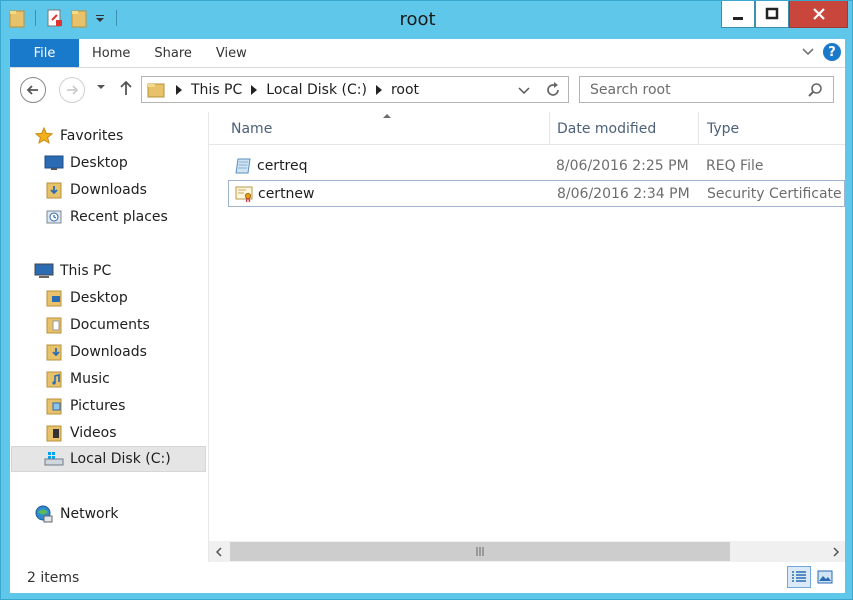  I want to click on forward-arrow-icon, so click(73, 90).